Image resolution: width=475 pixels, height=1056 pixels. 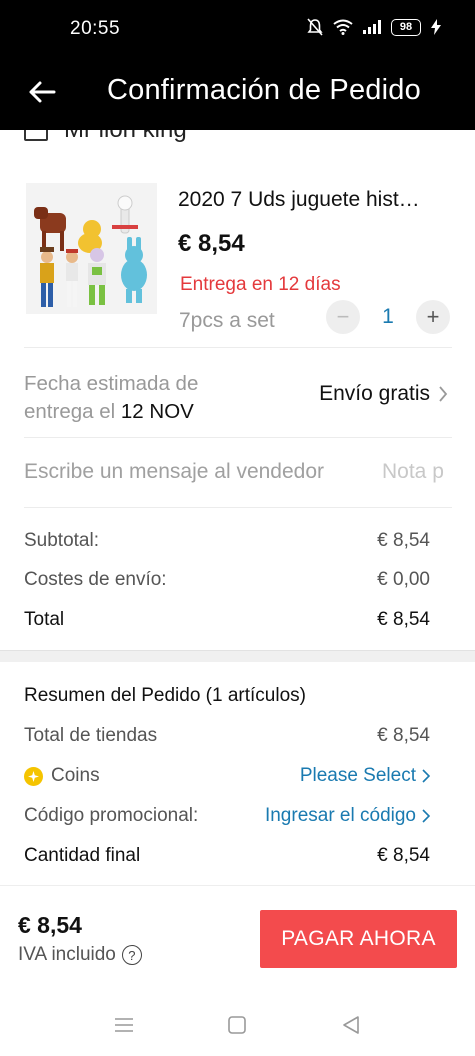 I want to click on final-amount-row: Cantidad final € 8,54, so click(x=227, y=855).